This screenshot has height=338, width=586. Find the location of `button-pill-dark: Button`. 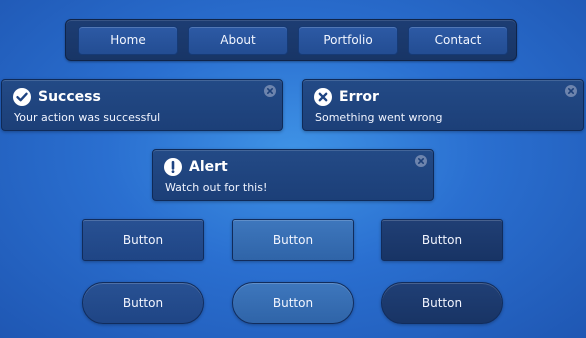

button-pill-dark: Button is located at coordinates (143, 303).